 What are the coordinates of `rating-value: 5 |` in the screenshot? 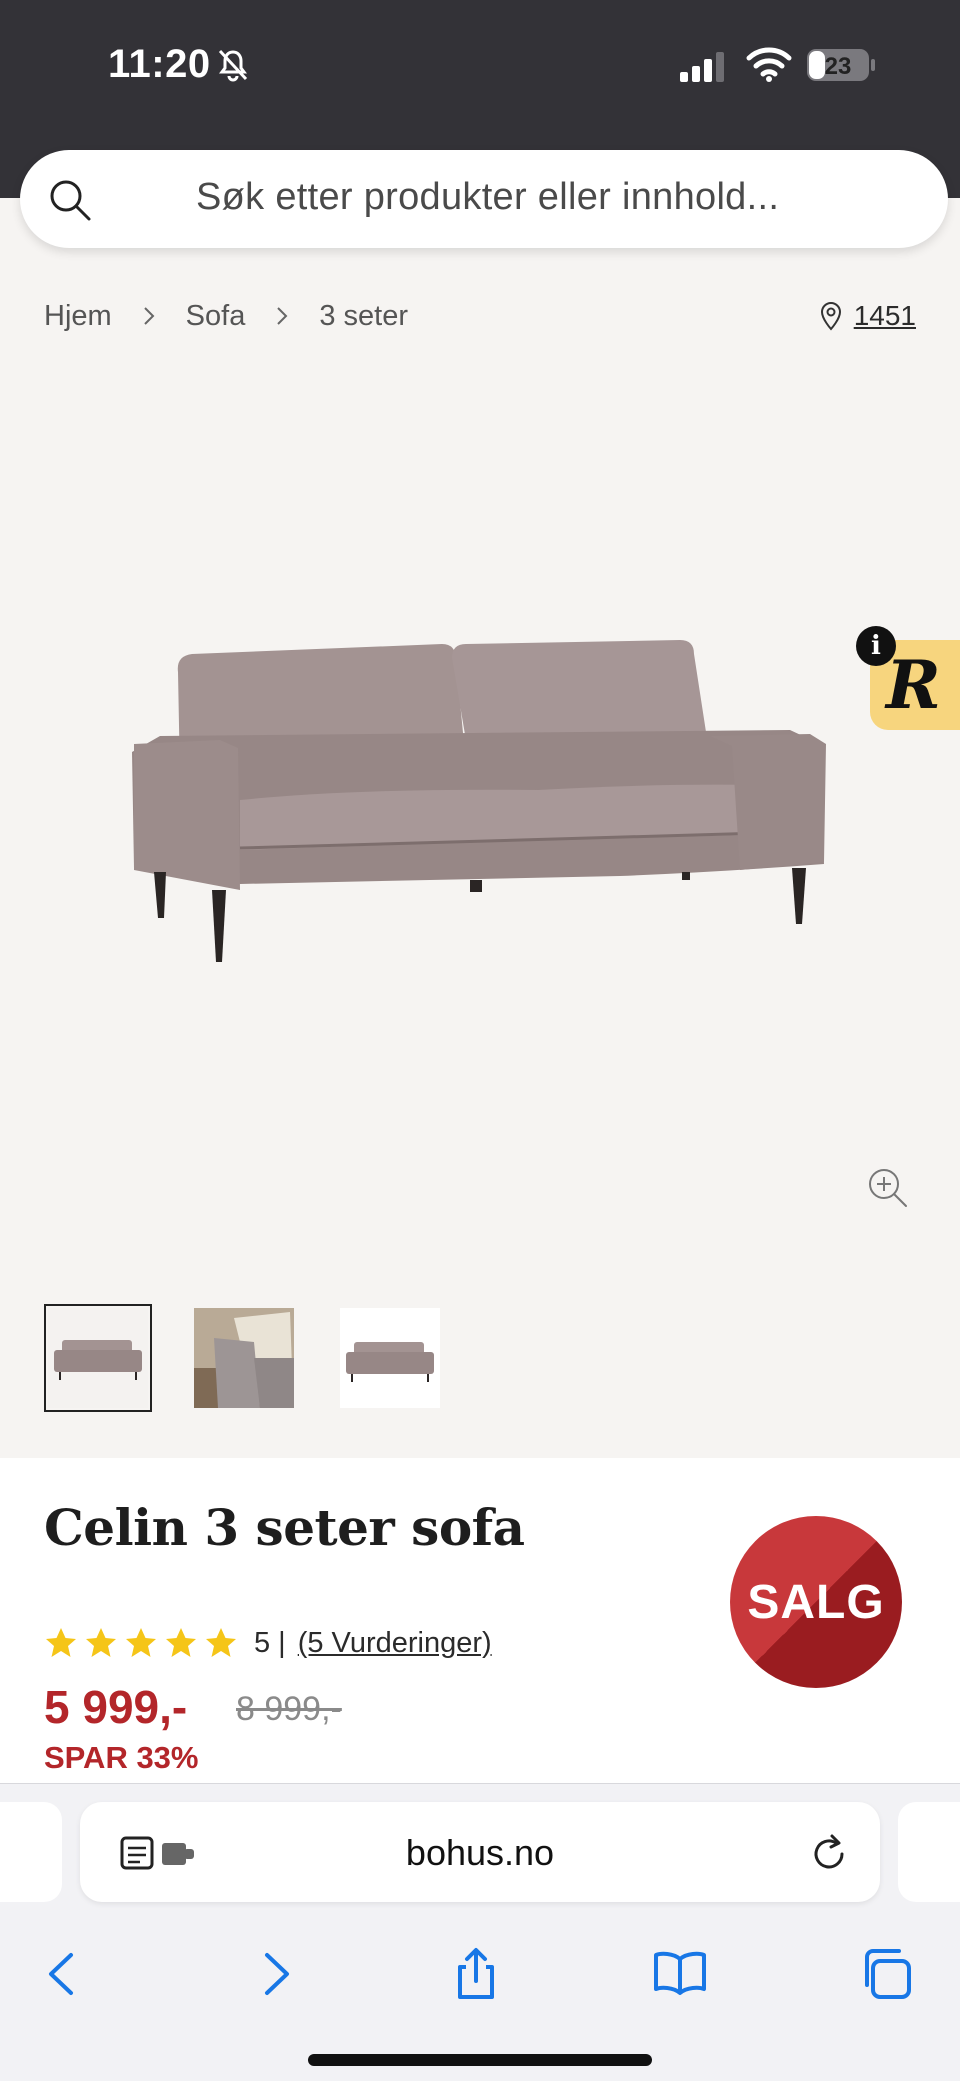 It's located at (270, 1642).